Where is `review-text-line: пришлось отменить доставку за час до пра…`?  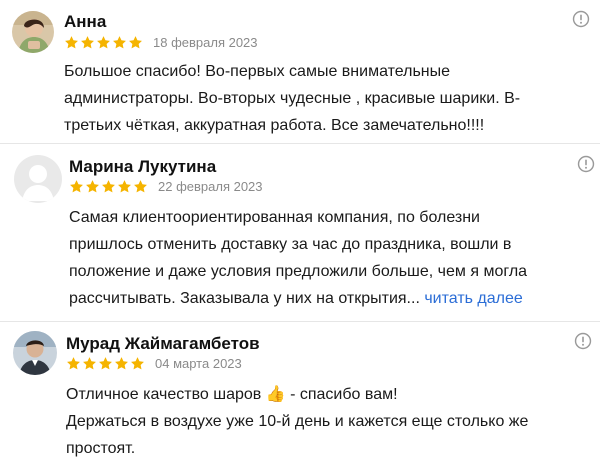 review-text-line: пришлось отменить доставку за час до пра… is located at coordinates (290, 244).